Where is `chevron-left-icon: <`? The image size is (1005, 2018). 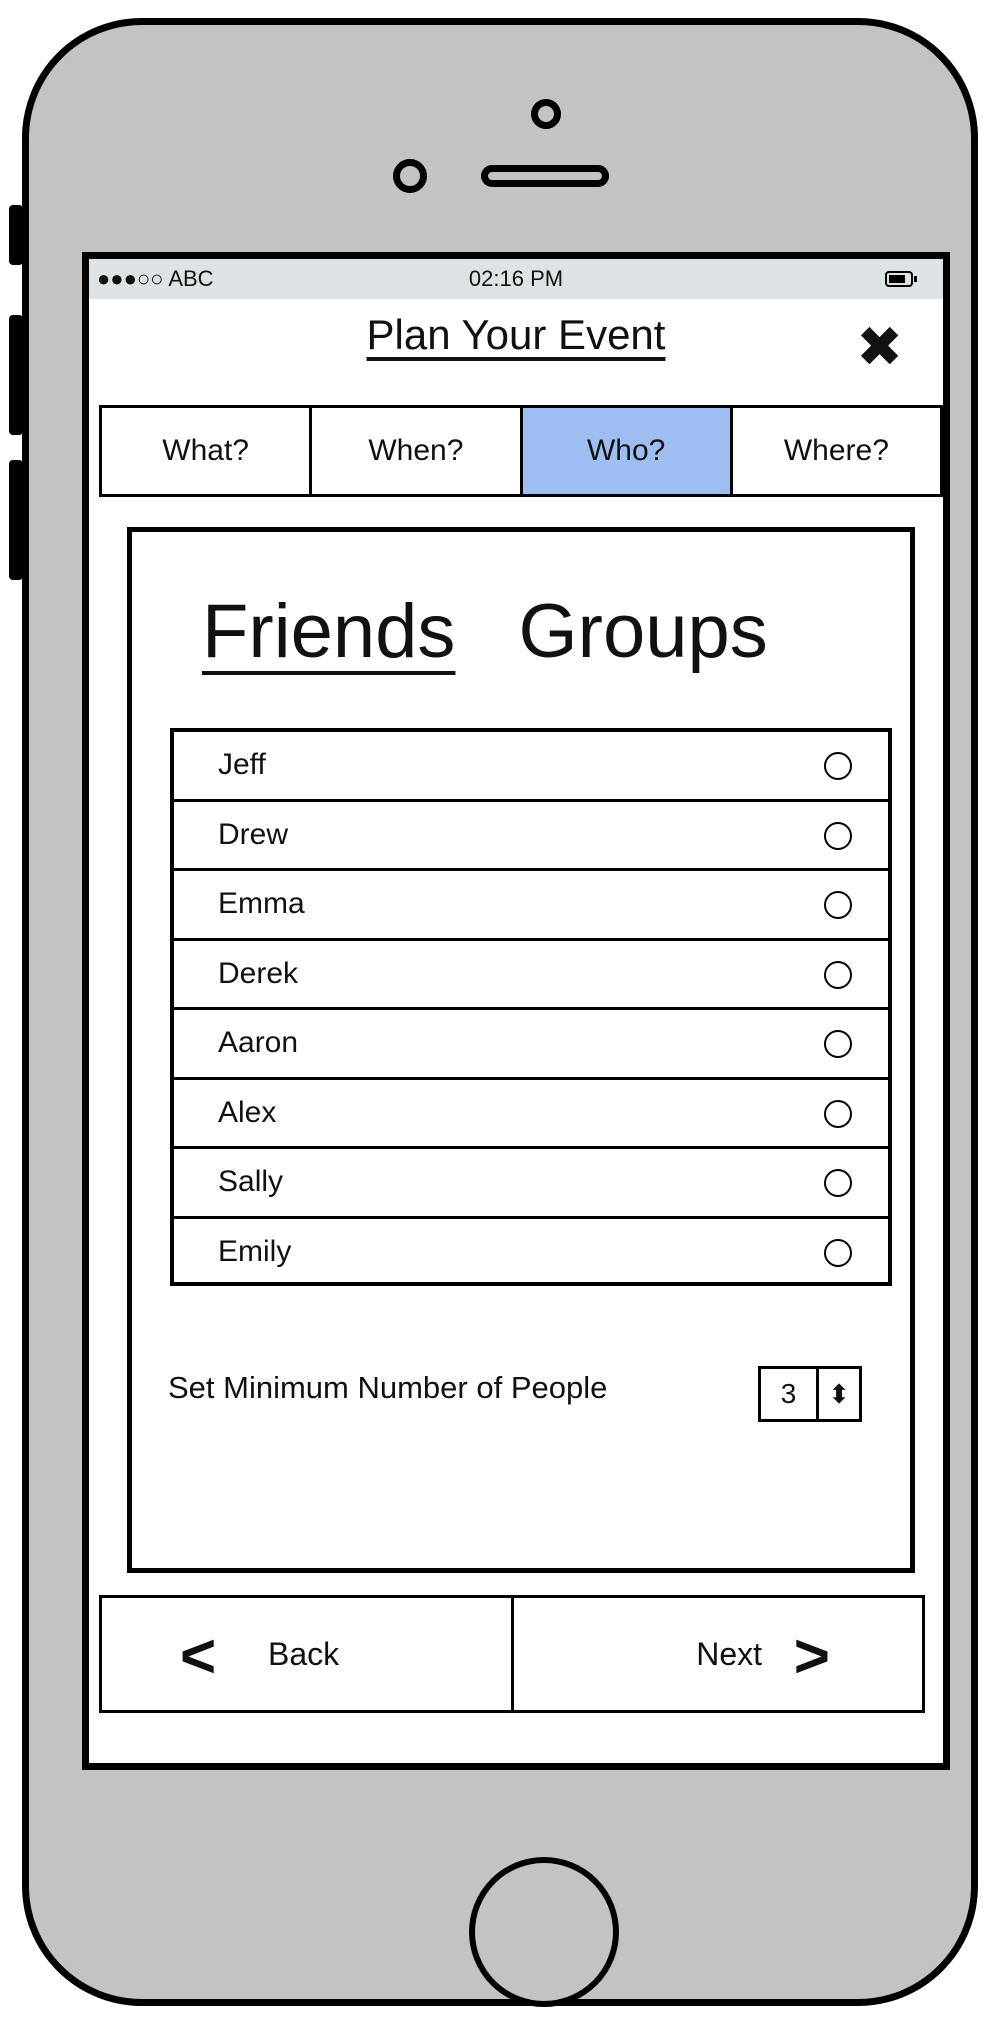 chevron-left-icon: < is located at coordinates (198, 1656).